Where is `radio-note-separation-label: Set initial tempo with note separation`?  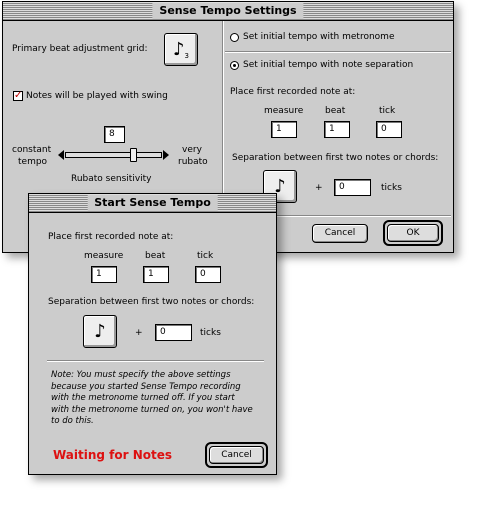
radio-note-separation-label: Set initial tempo with note separation is located at coordinates (328, 65).